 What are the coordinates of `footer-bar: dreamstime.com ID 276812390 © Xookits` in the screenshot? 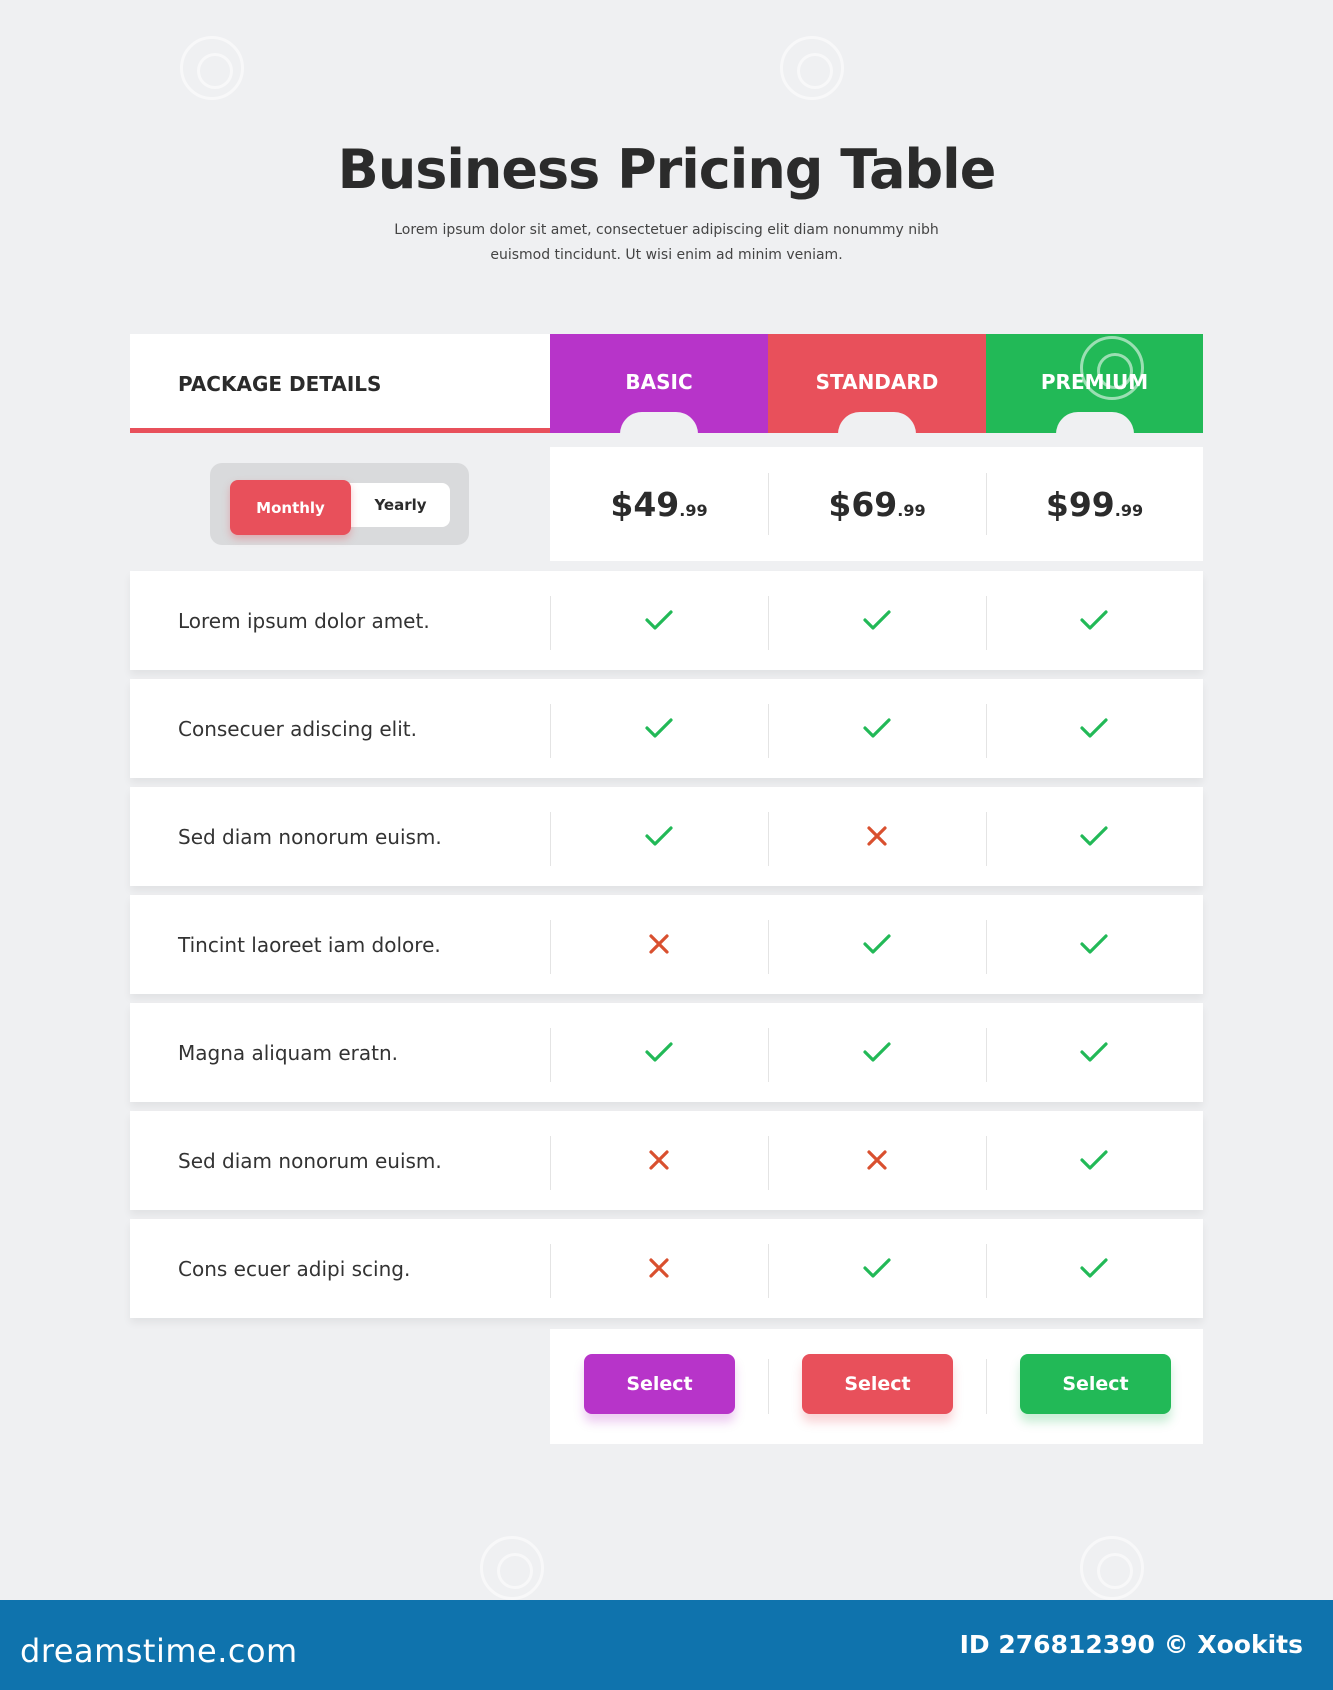 It's located at (666, 1645).